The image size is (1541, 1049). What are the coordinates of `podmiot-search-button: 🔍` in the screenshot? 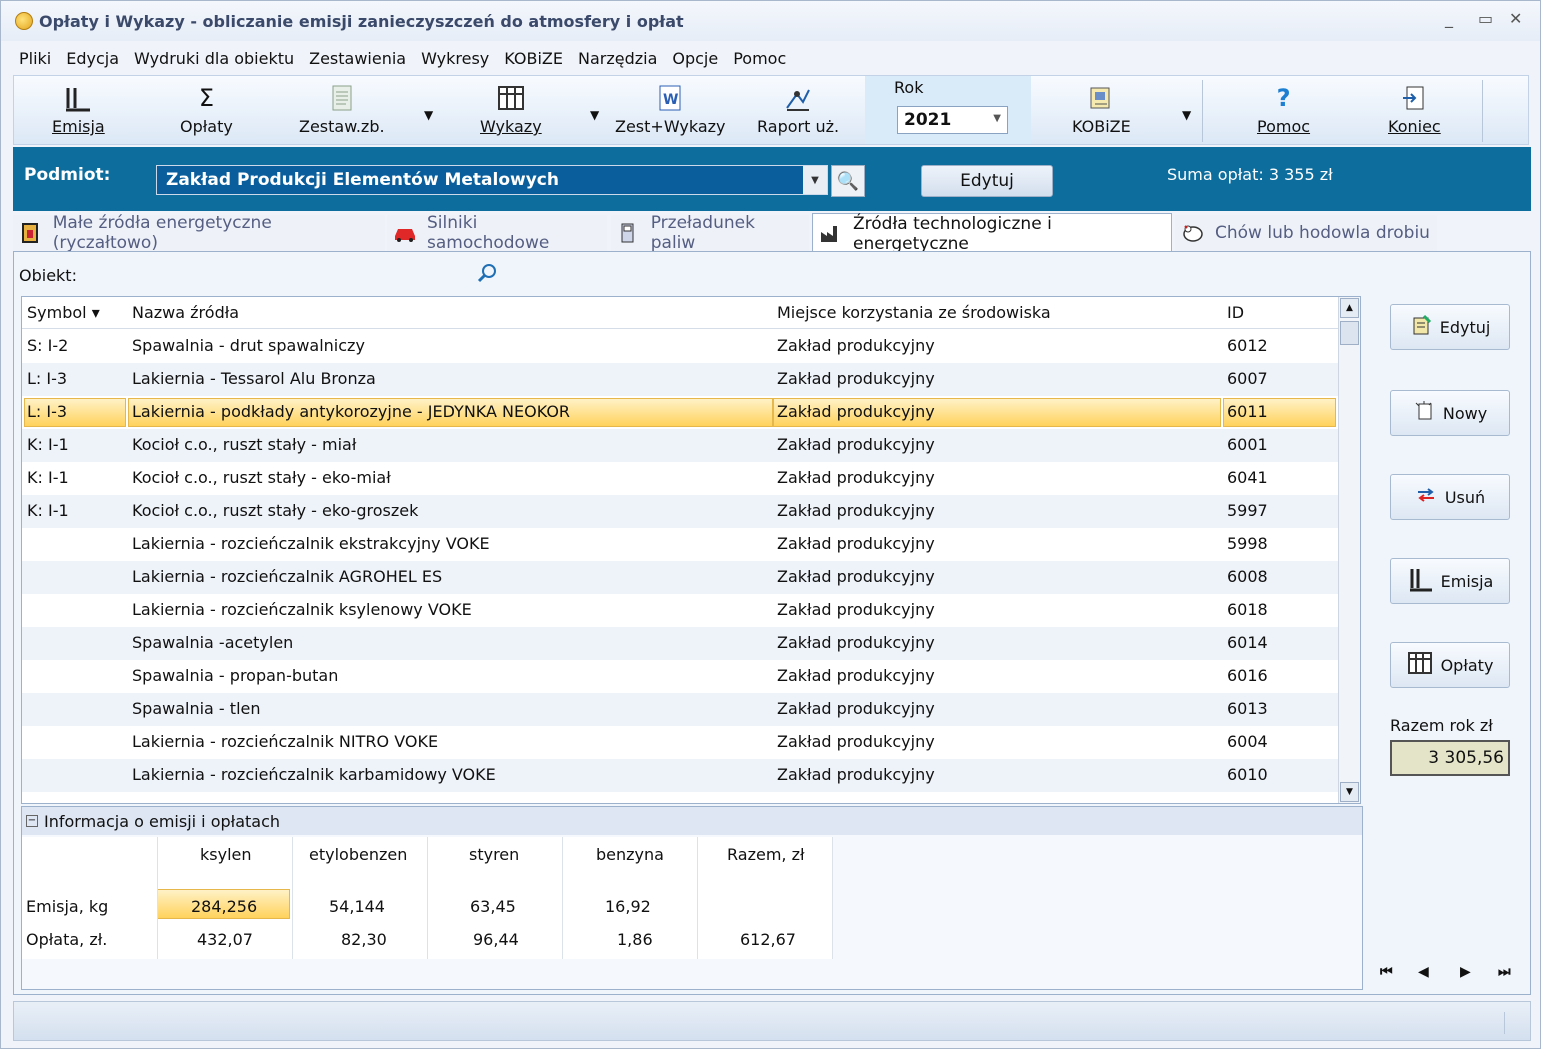 It's located at (848, 181).